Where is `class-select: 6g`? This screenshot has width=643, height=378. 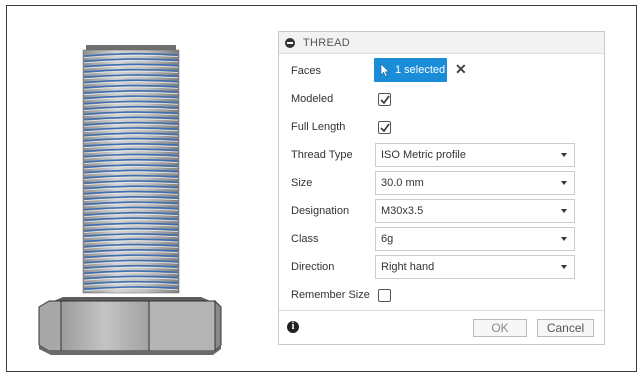 class-select: 6g is located at coordinates (475, 239).